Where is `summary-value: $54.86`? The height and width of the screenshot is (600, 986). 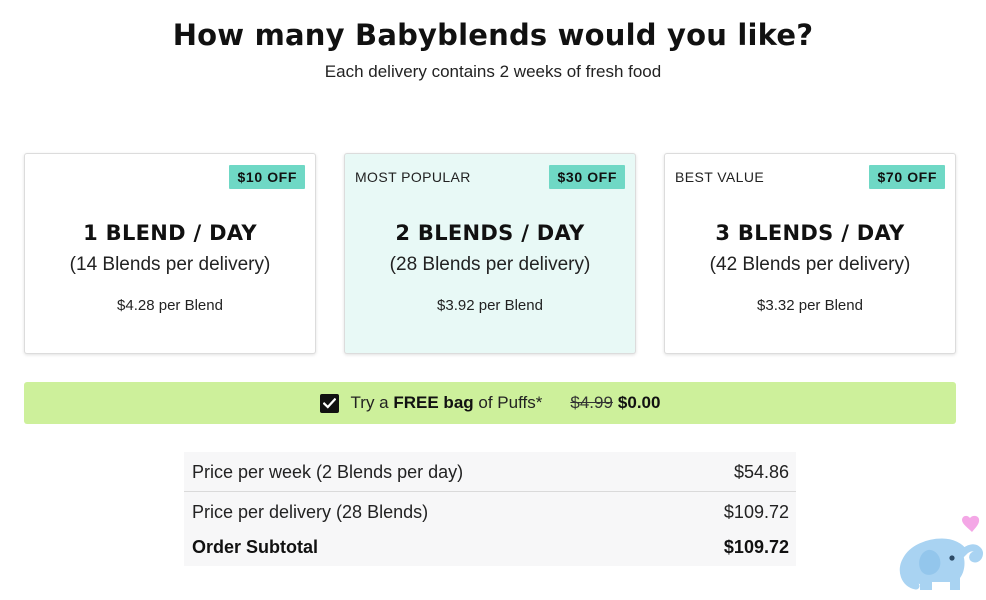 summary-value: $54.86 is located at coordinates (761, 472).